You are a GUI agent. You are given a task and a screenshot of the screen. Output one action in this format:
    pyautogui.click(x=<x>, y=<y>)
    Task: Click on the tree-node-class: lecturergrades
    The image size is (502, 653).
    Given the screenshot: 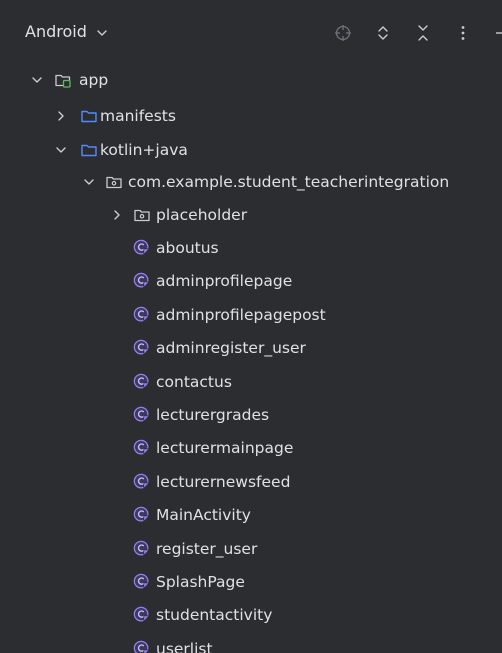 What is the action you would take?
    pyautogui.click(x=251, y=415)
    